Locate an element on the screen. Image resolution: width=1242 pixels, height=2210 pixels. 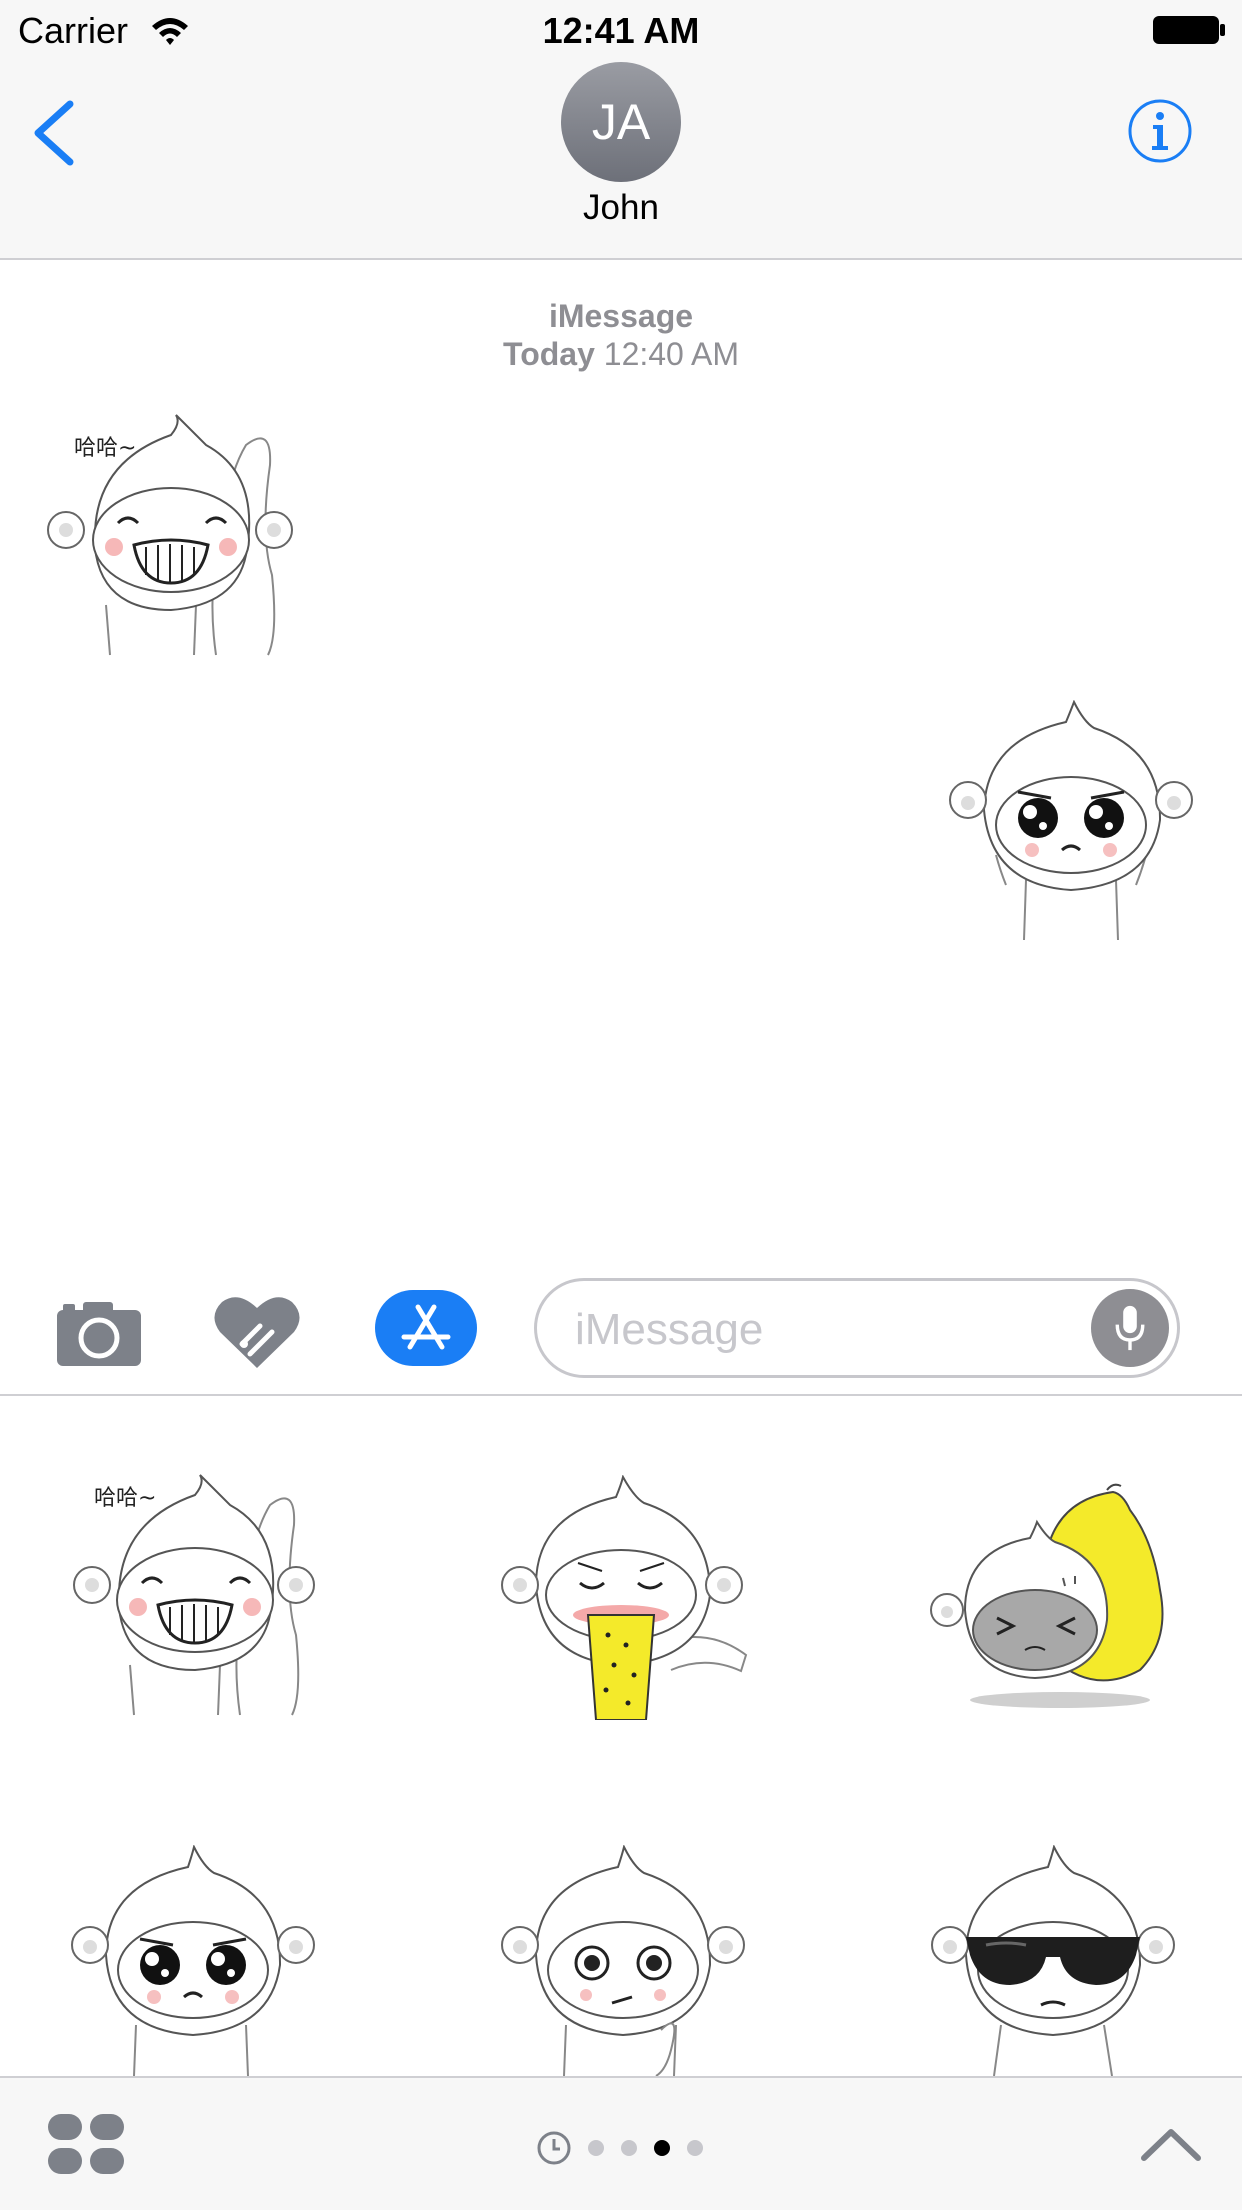
sent-sticker-sad-monkey is located at coordinates (1071, 822).